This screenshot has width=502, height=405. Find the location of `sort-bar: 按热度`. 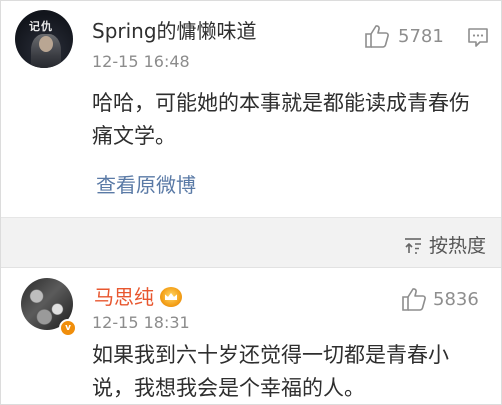

sort-bar: 按热度 is located at coordinates (251, 242).